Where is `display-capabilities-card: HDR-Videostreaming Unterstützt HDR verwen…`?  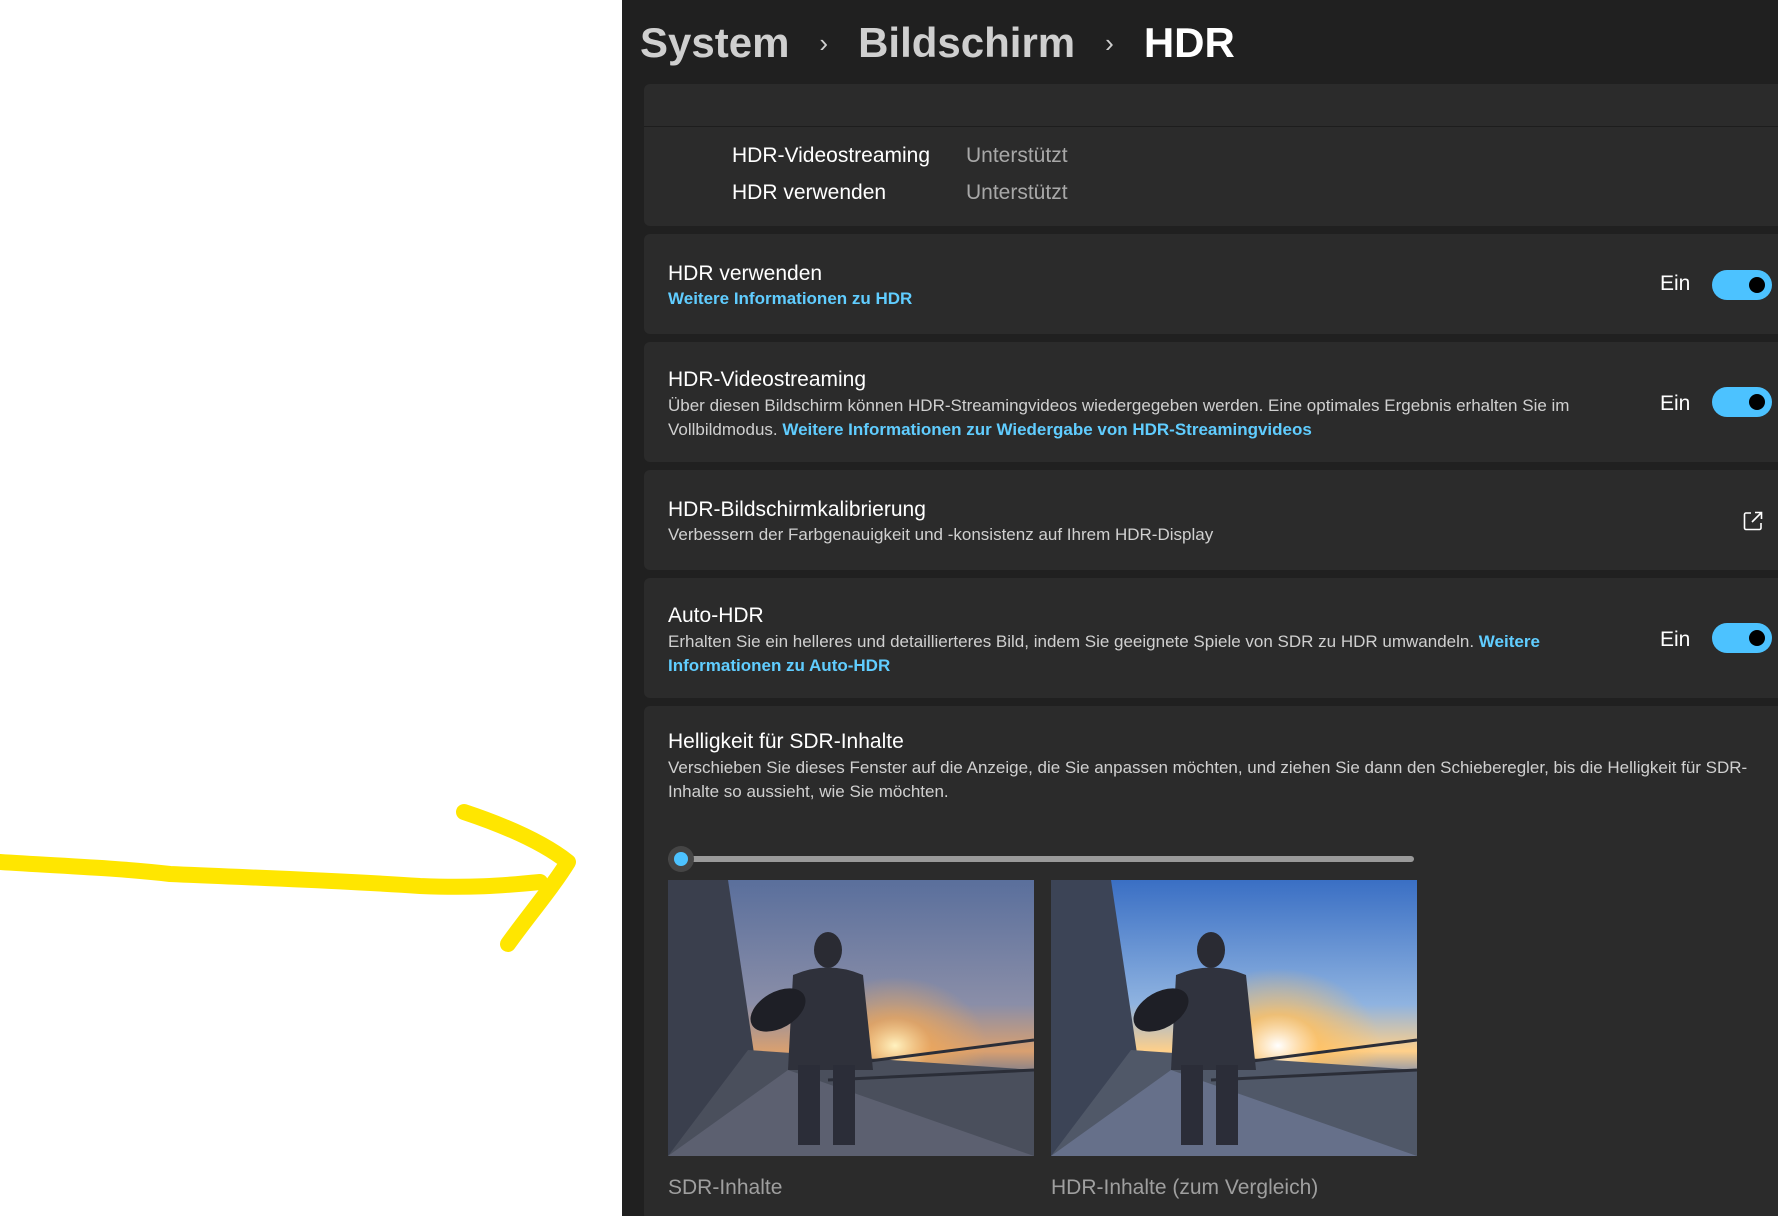 display-capabilities-card: HDR-Videostreaming Unterstützt HDR verwen… is located at coordinates (1211, 155).